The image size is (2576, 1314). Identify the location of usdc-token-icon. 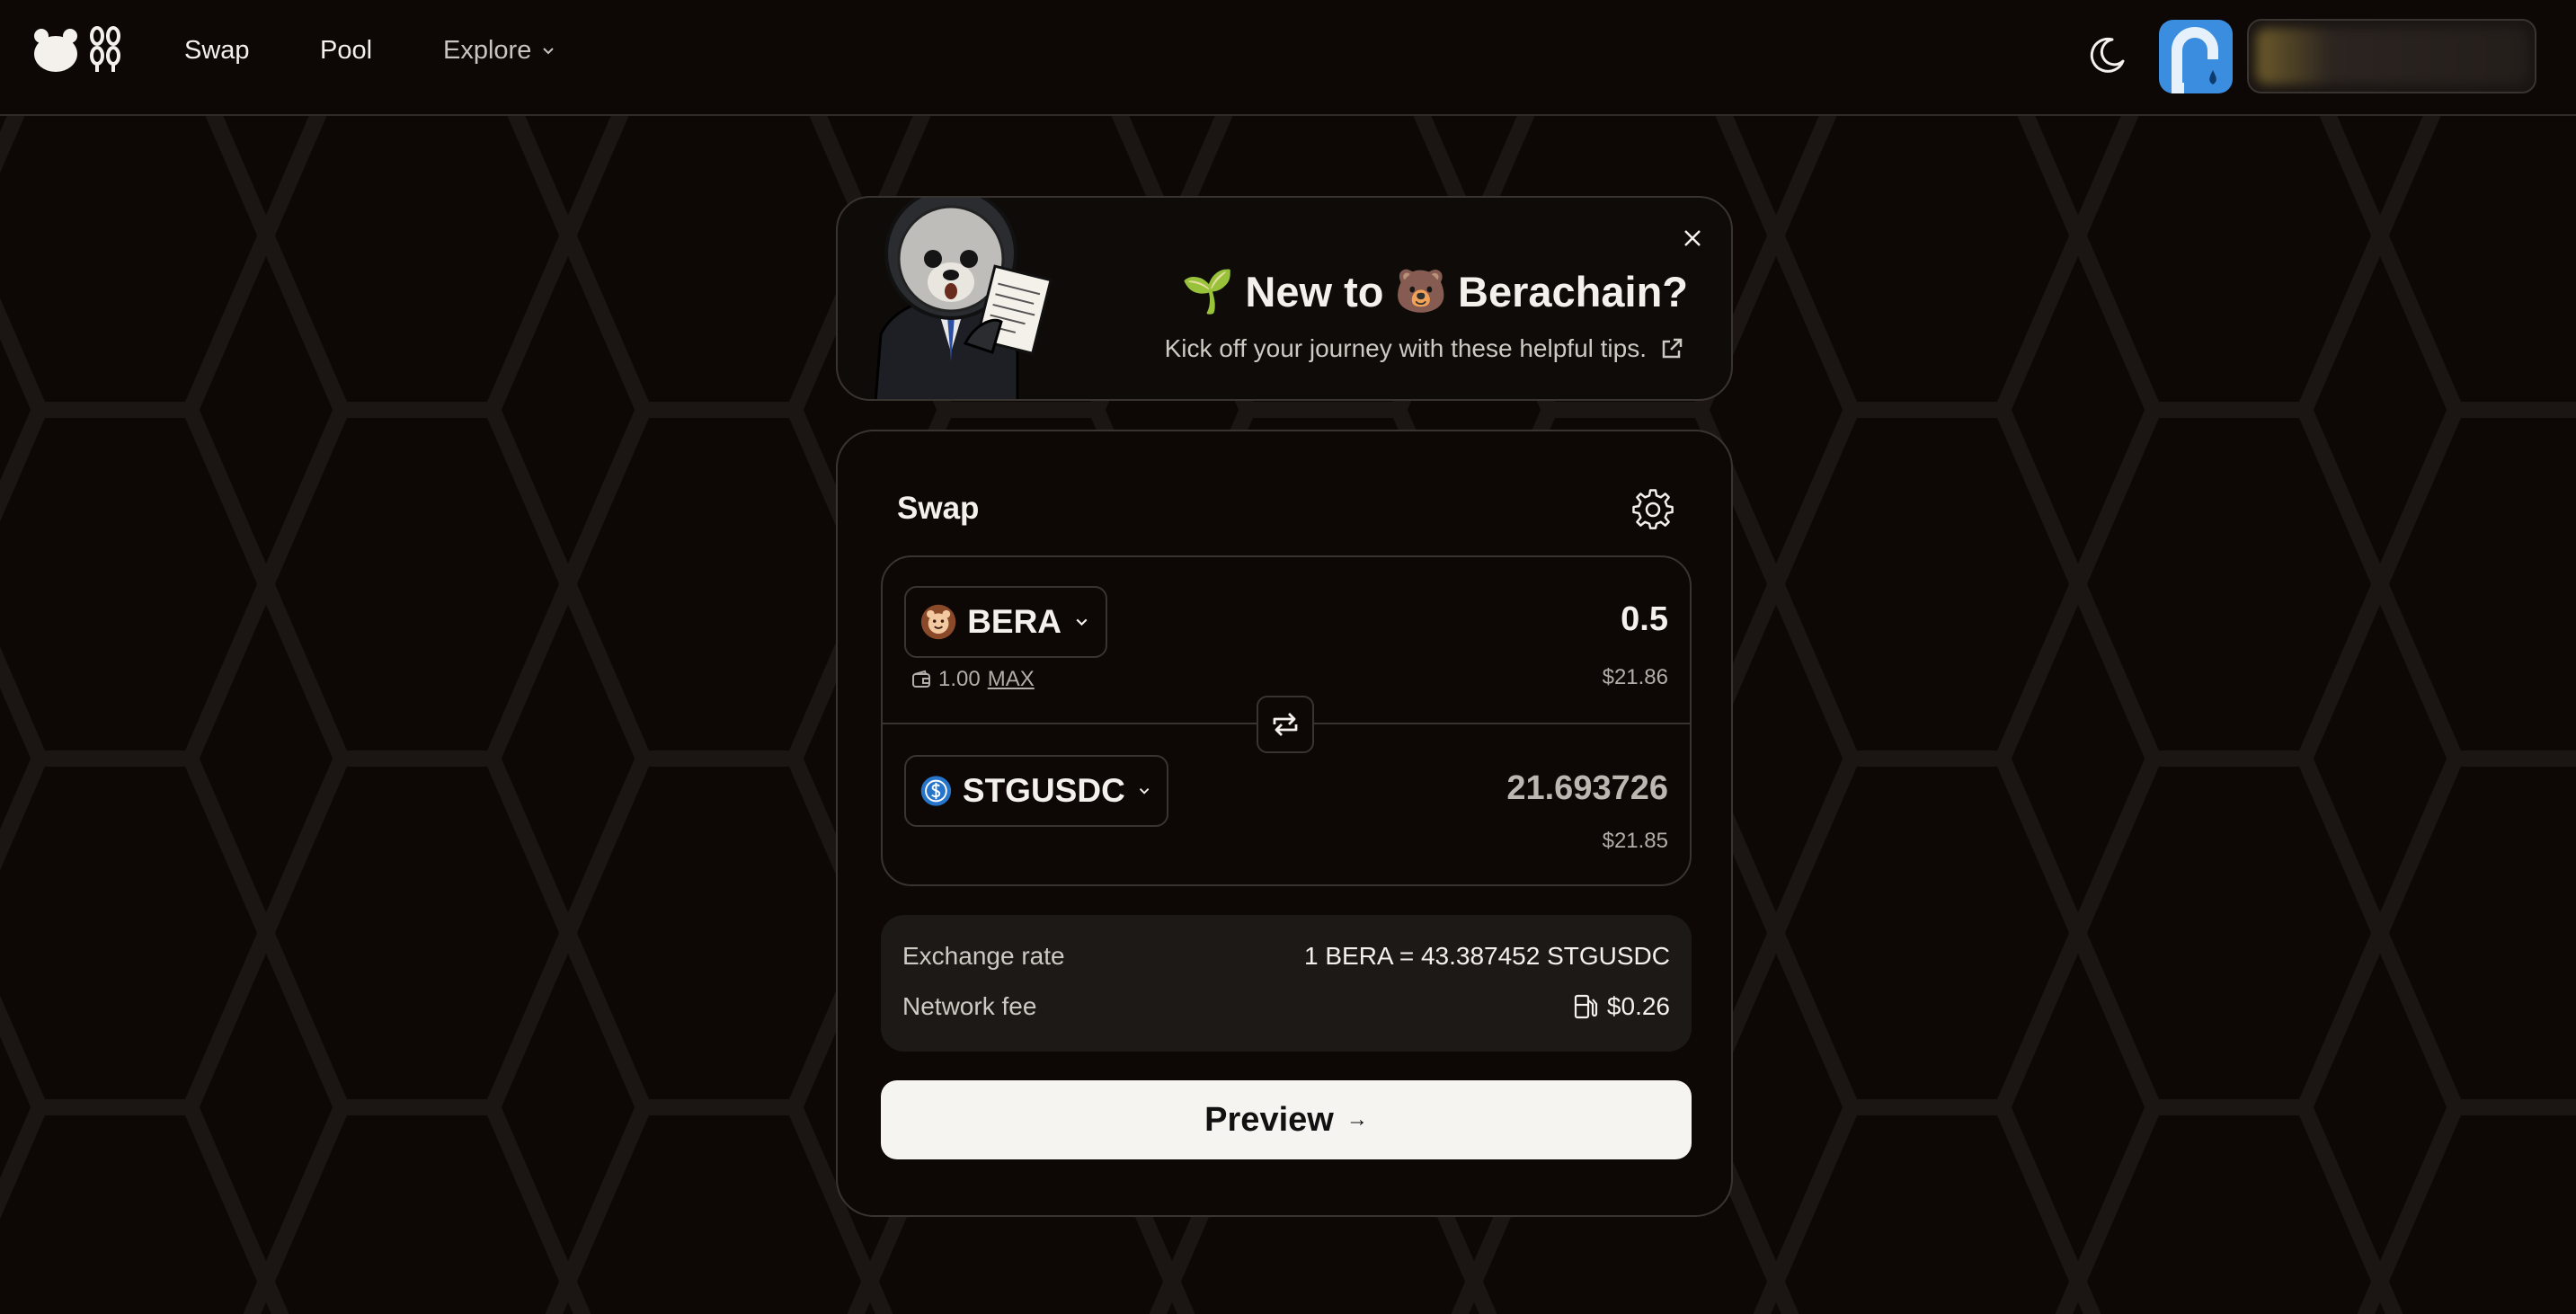
(936, 791).